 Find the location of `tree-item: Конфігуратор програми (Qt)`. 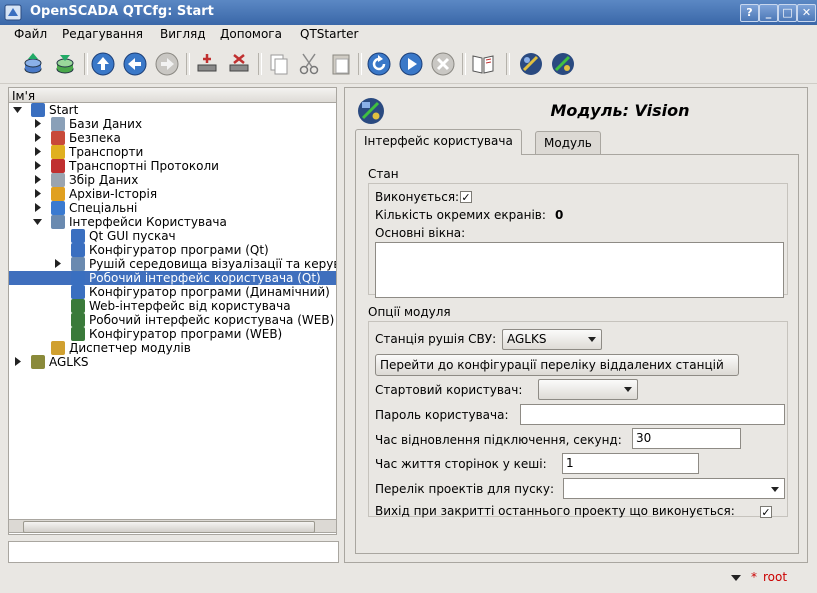

tree-item: Конфігуратор програми (Qt) is located at coordinates (172, 250).